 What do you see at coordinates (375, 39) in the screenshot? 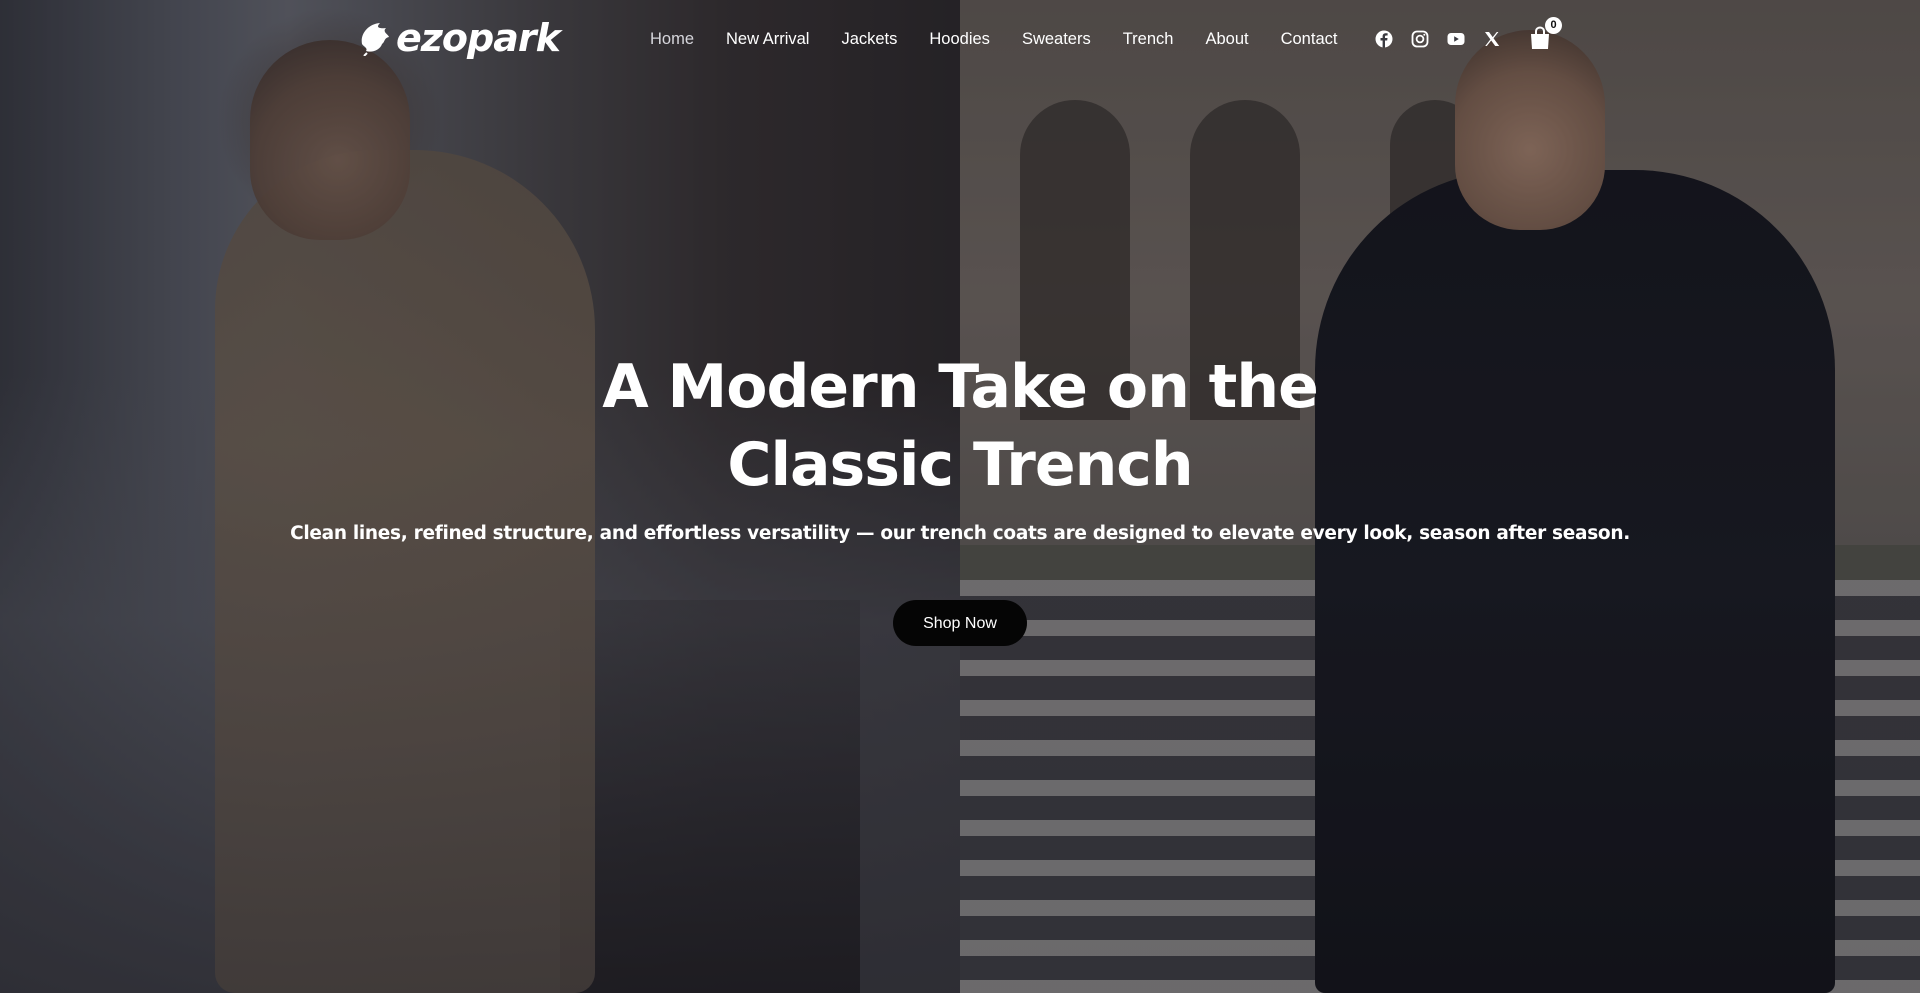
I see `leaf-bird-icon` at bounding box center [375, 39].